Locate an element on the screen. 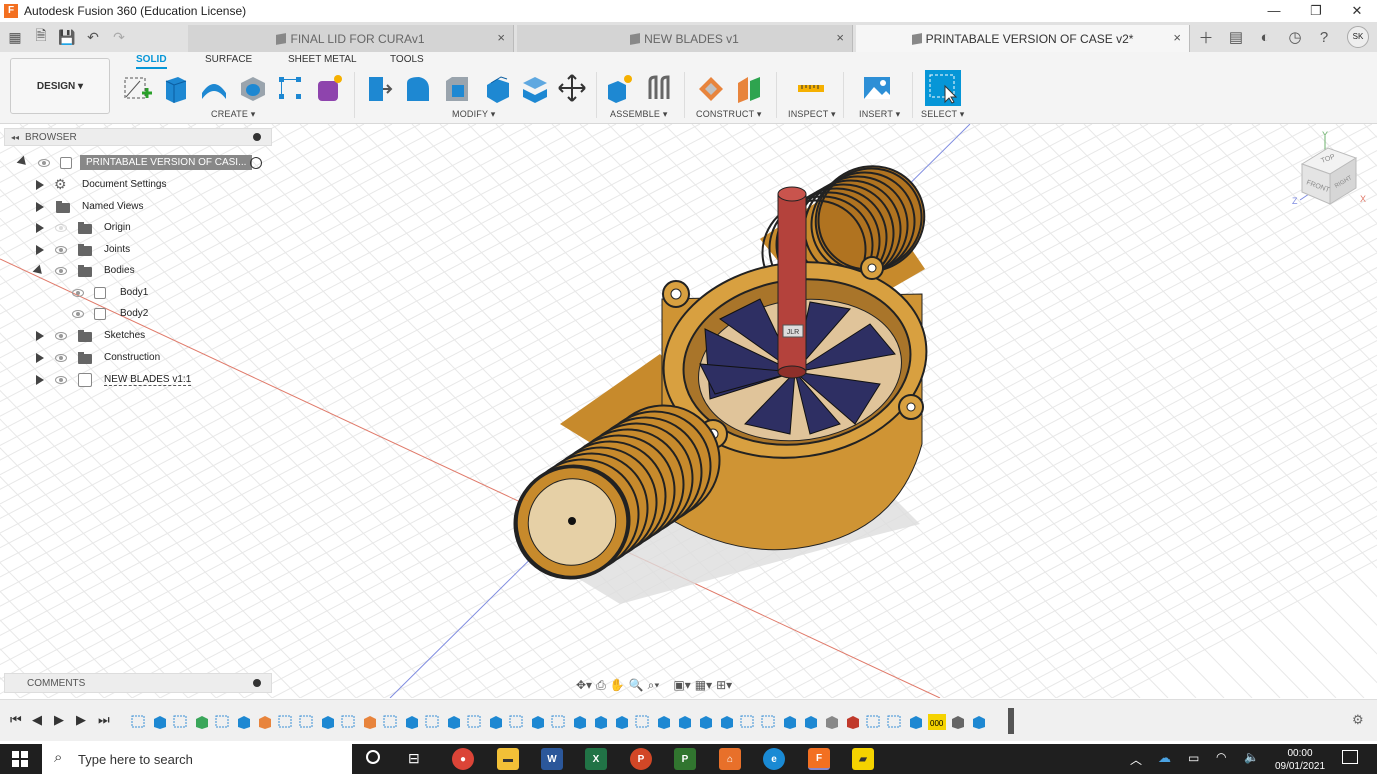 Image resolution: width=1377 pixels, height=774 pixels. taskbar-search-box: ⌕ Type here to search is located at coordinates (197, 759).